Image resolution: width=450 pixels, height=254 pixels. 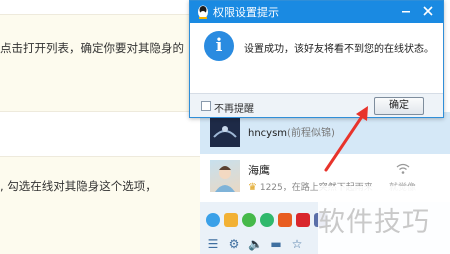 What do you see at coordinates (249, 220) in the screenshot?
I see `guard-icon` at bounding box center [249, 220].